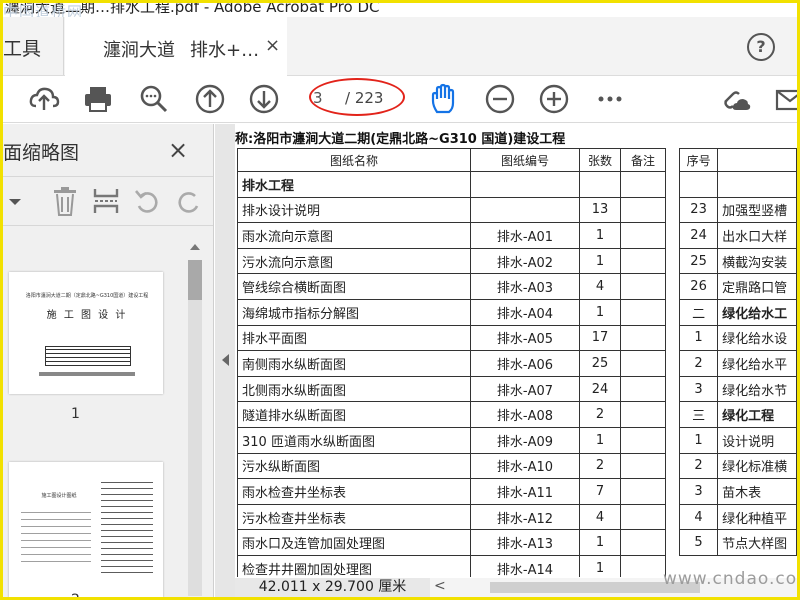 The height and width of the screenshot is (600, 800). What do you see at coordinates (98, 99) in the screenshot?
I see `print-icon` at bounding box center [98, 99].